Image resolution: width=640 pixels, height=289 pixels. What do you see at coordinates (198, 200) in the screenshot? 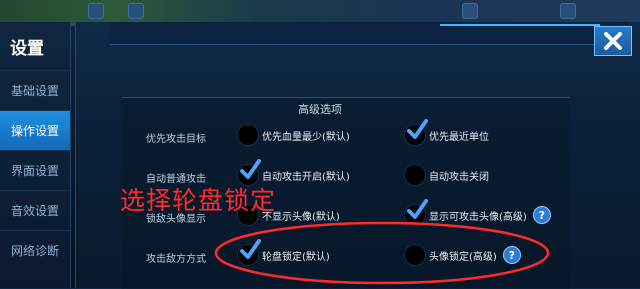
I see `annotation-text: 选择轮盘锁定` at bounding box center [198, 200].